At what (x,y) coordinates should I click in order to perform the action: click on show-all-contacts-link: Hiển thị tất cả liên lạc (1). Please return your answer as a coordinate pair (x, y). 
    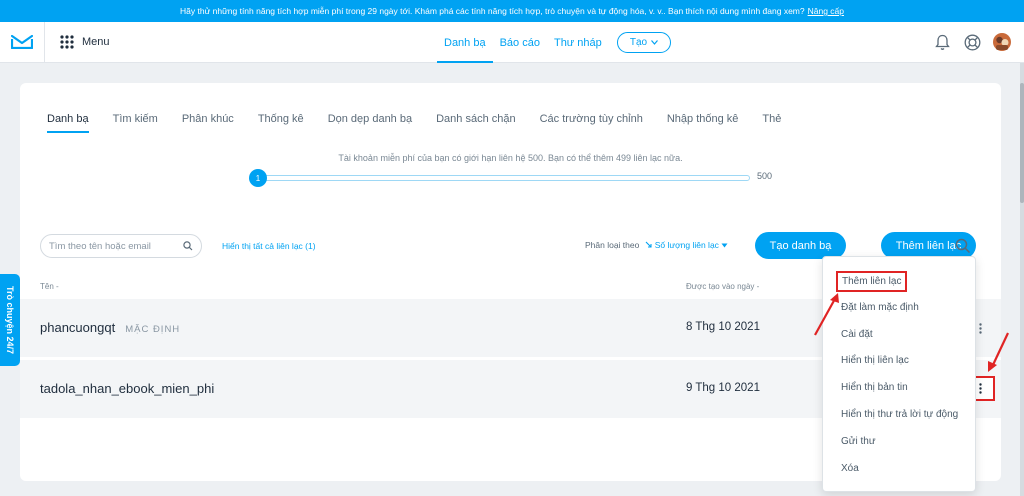
    Looking at the image, I should click on (269, 246).